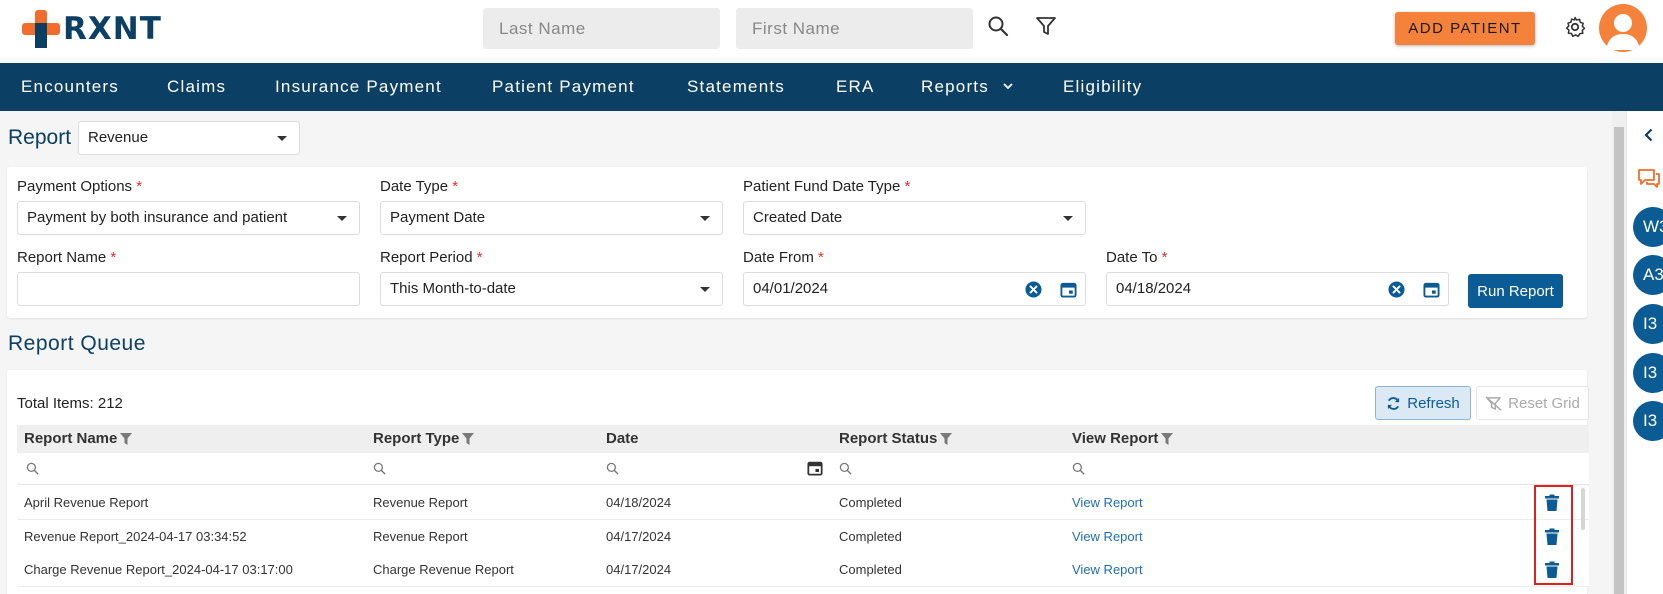 This screenshot has width=1663, height=594. I want to click on date-type-select: Payment Date, so click(551, 218).